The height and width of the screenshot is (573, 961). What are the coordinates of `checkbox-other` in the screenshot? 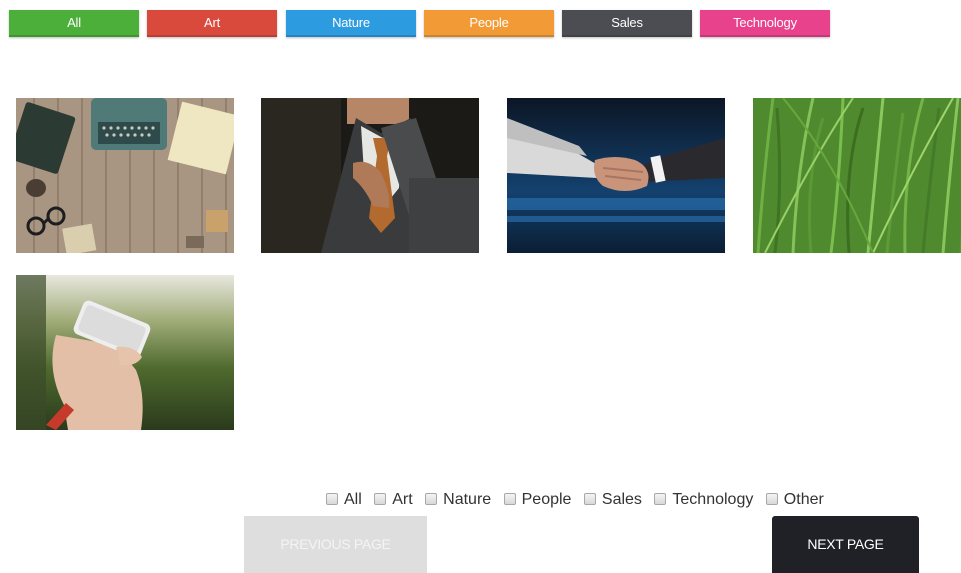 It's located at (771, 499).